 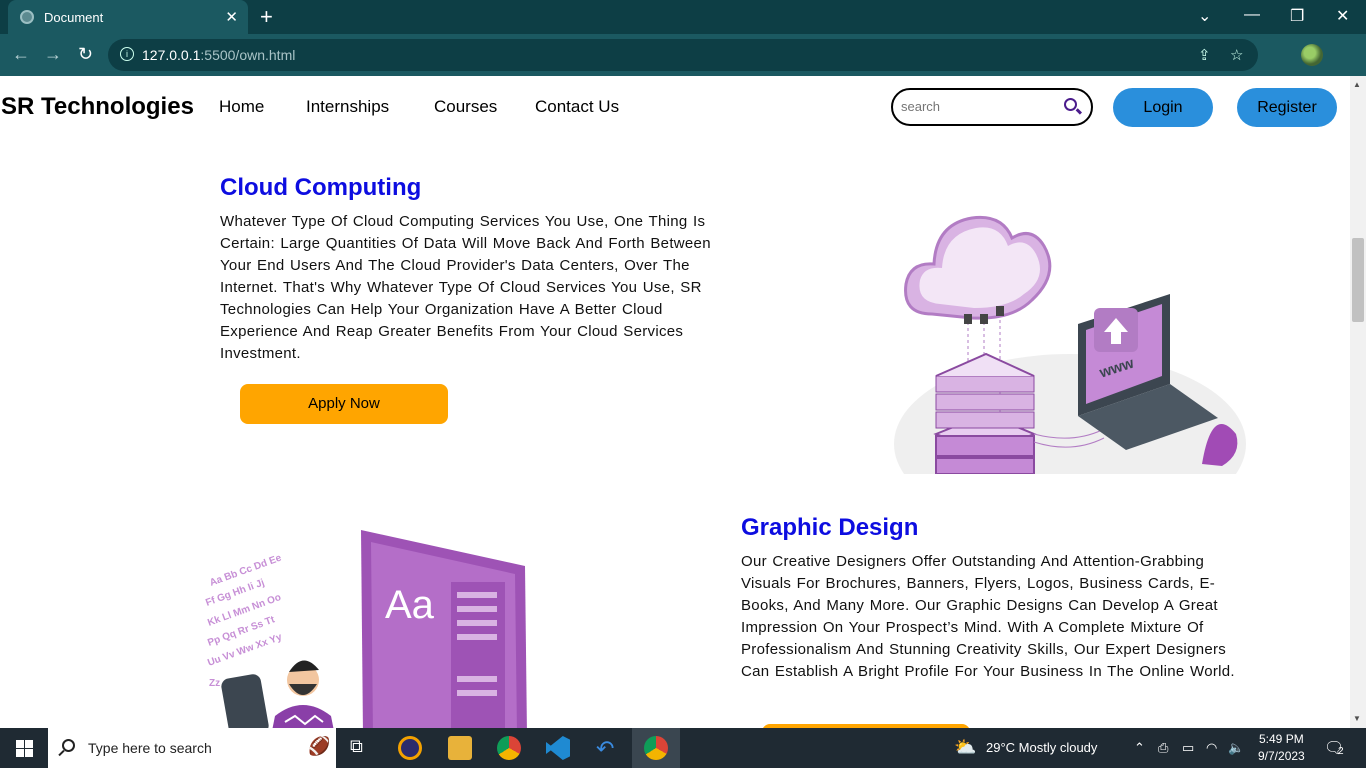 What do you see at coordinates (1312, 55) in the screenshot?
I see `profile-avatar-icon` at bounding box center [1312, 55].